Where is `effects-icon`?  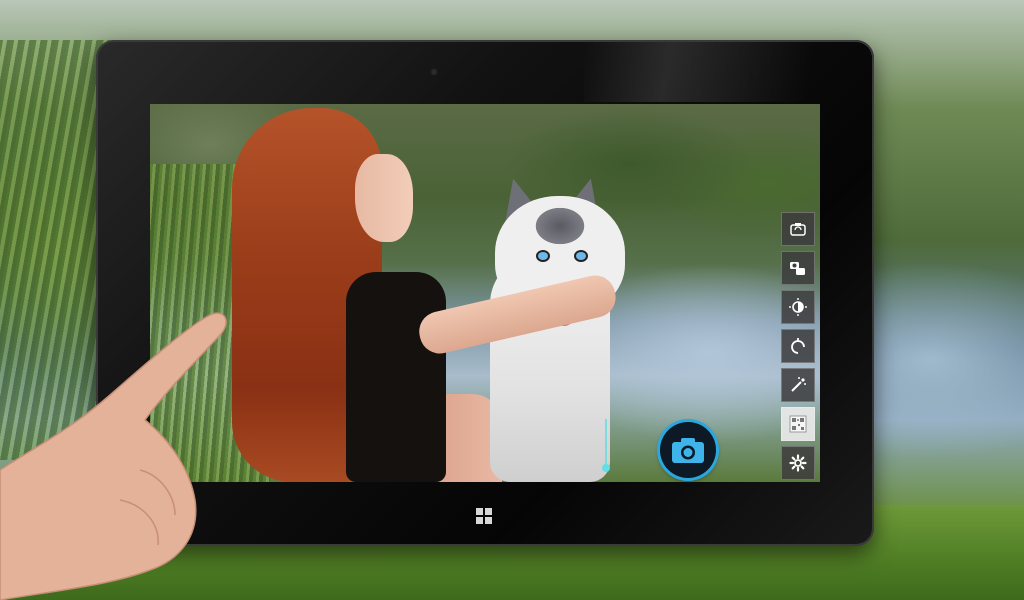
effects-icon is located at coordinates (798, 384).